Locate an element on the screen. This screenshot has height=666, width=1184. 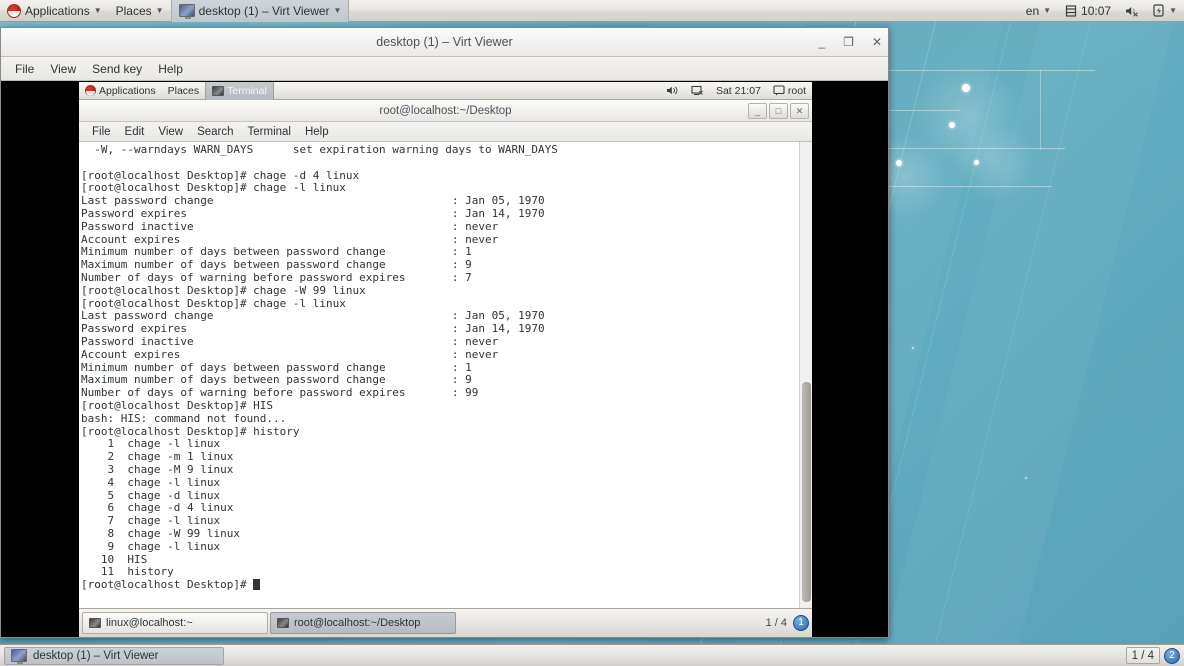
terminal-minimize-button: _ is located at coordinates (757, 110).